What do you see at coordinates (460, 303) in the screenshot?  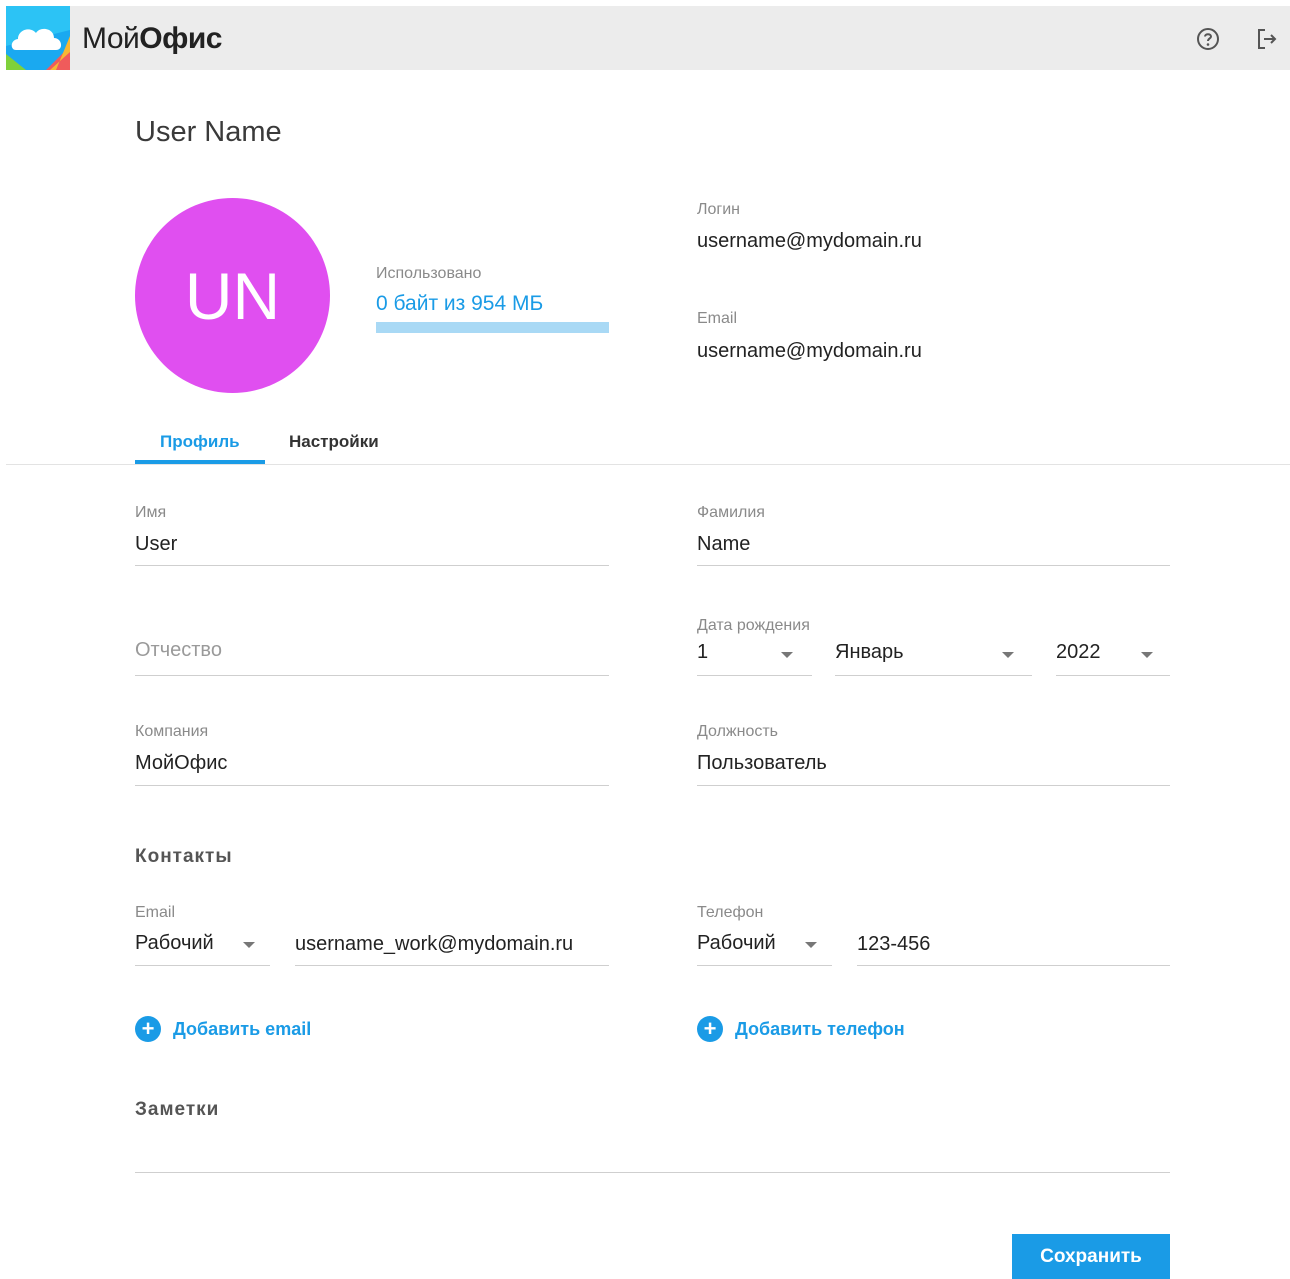 I see `storage-value: 0 байт из 954 МБ` at bounding box center [460, 303].